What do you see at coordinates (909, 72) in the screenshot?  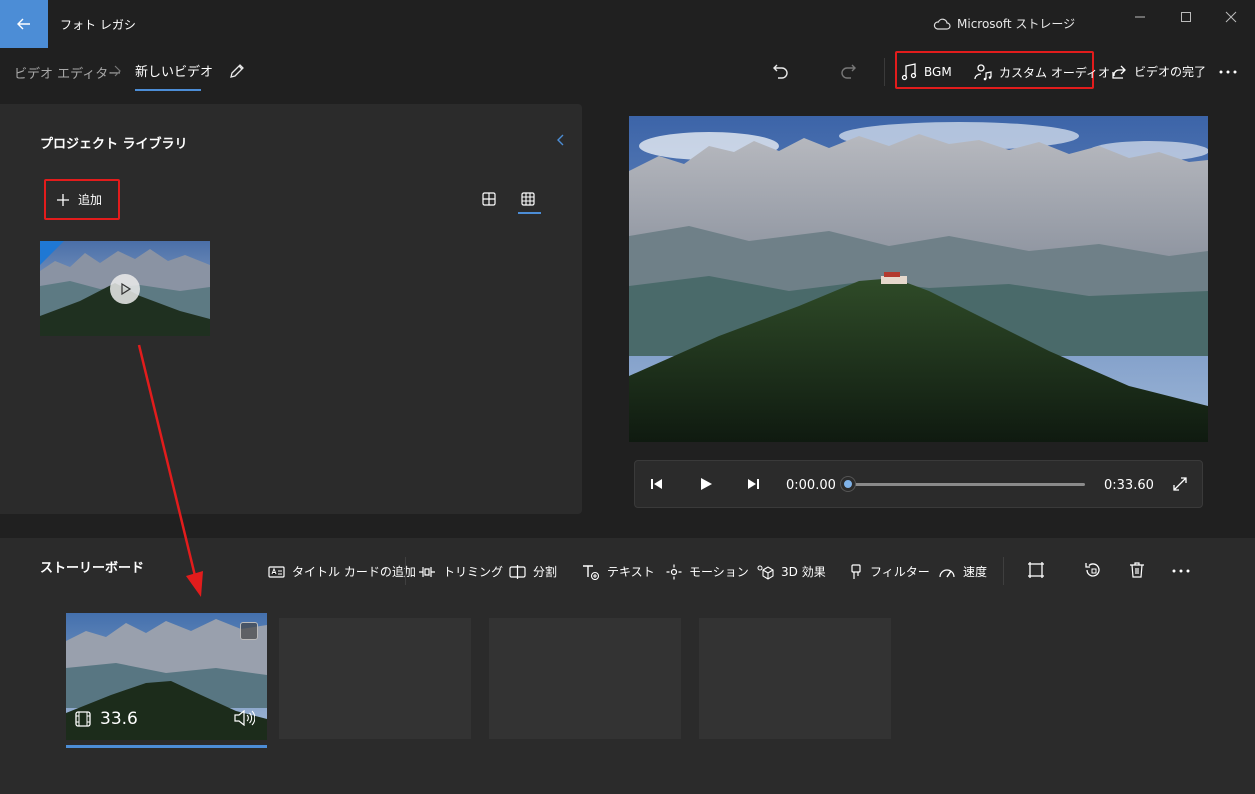 I see `music-note-icon` at bounding box center [909, 72].